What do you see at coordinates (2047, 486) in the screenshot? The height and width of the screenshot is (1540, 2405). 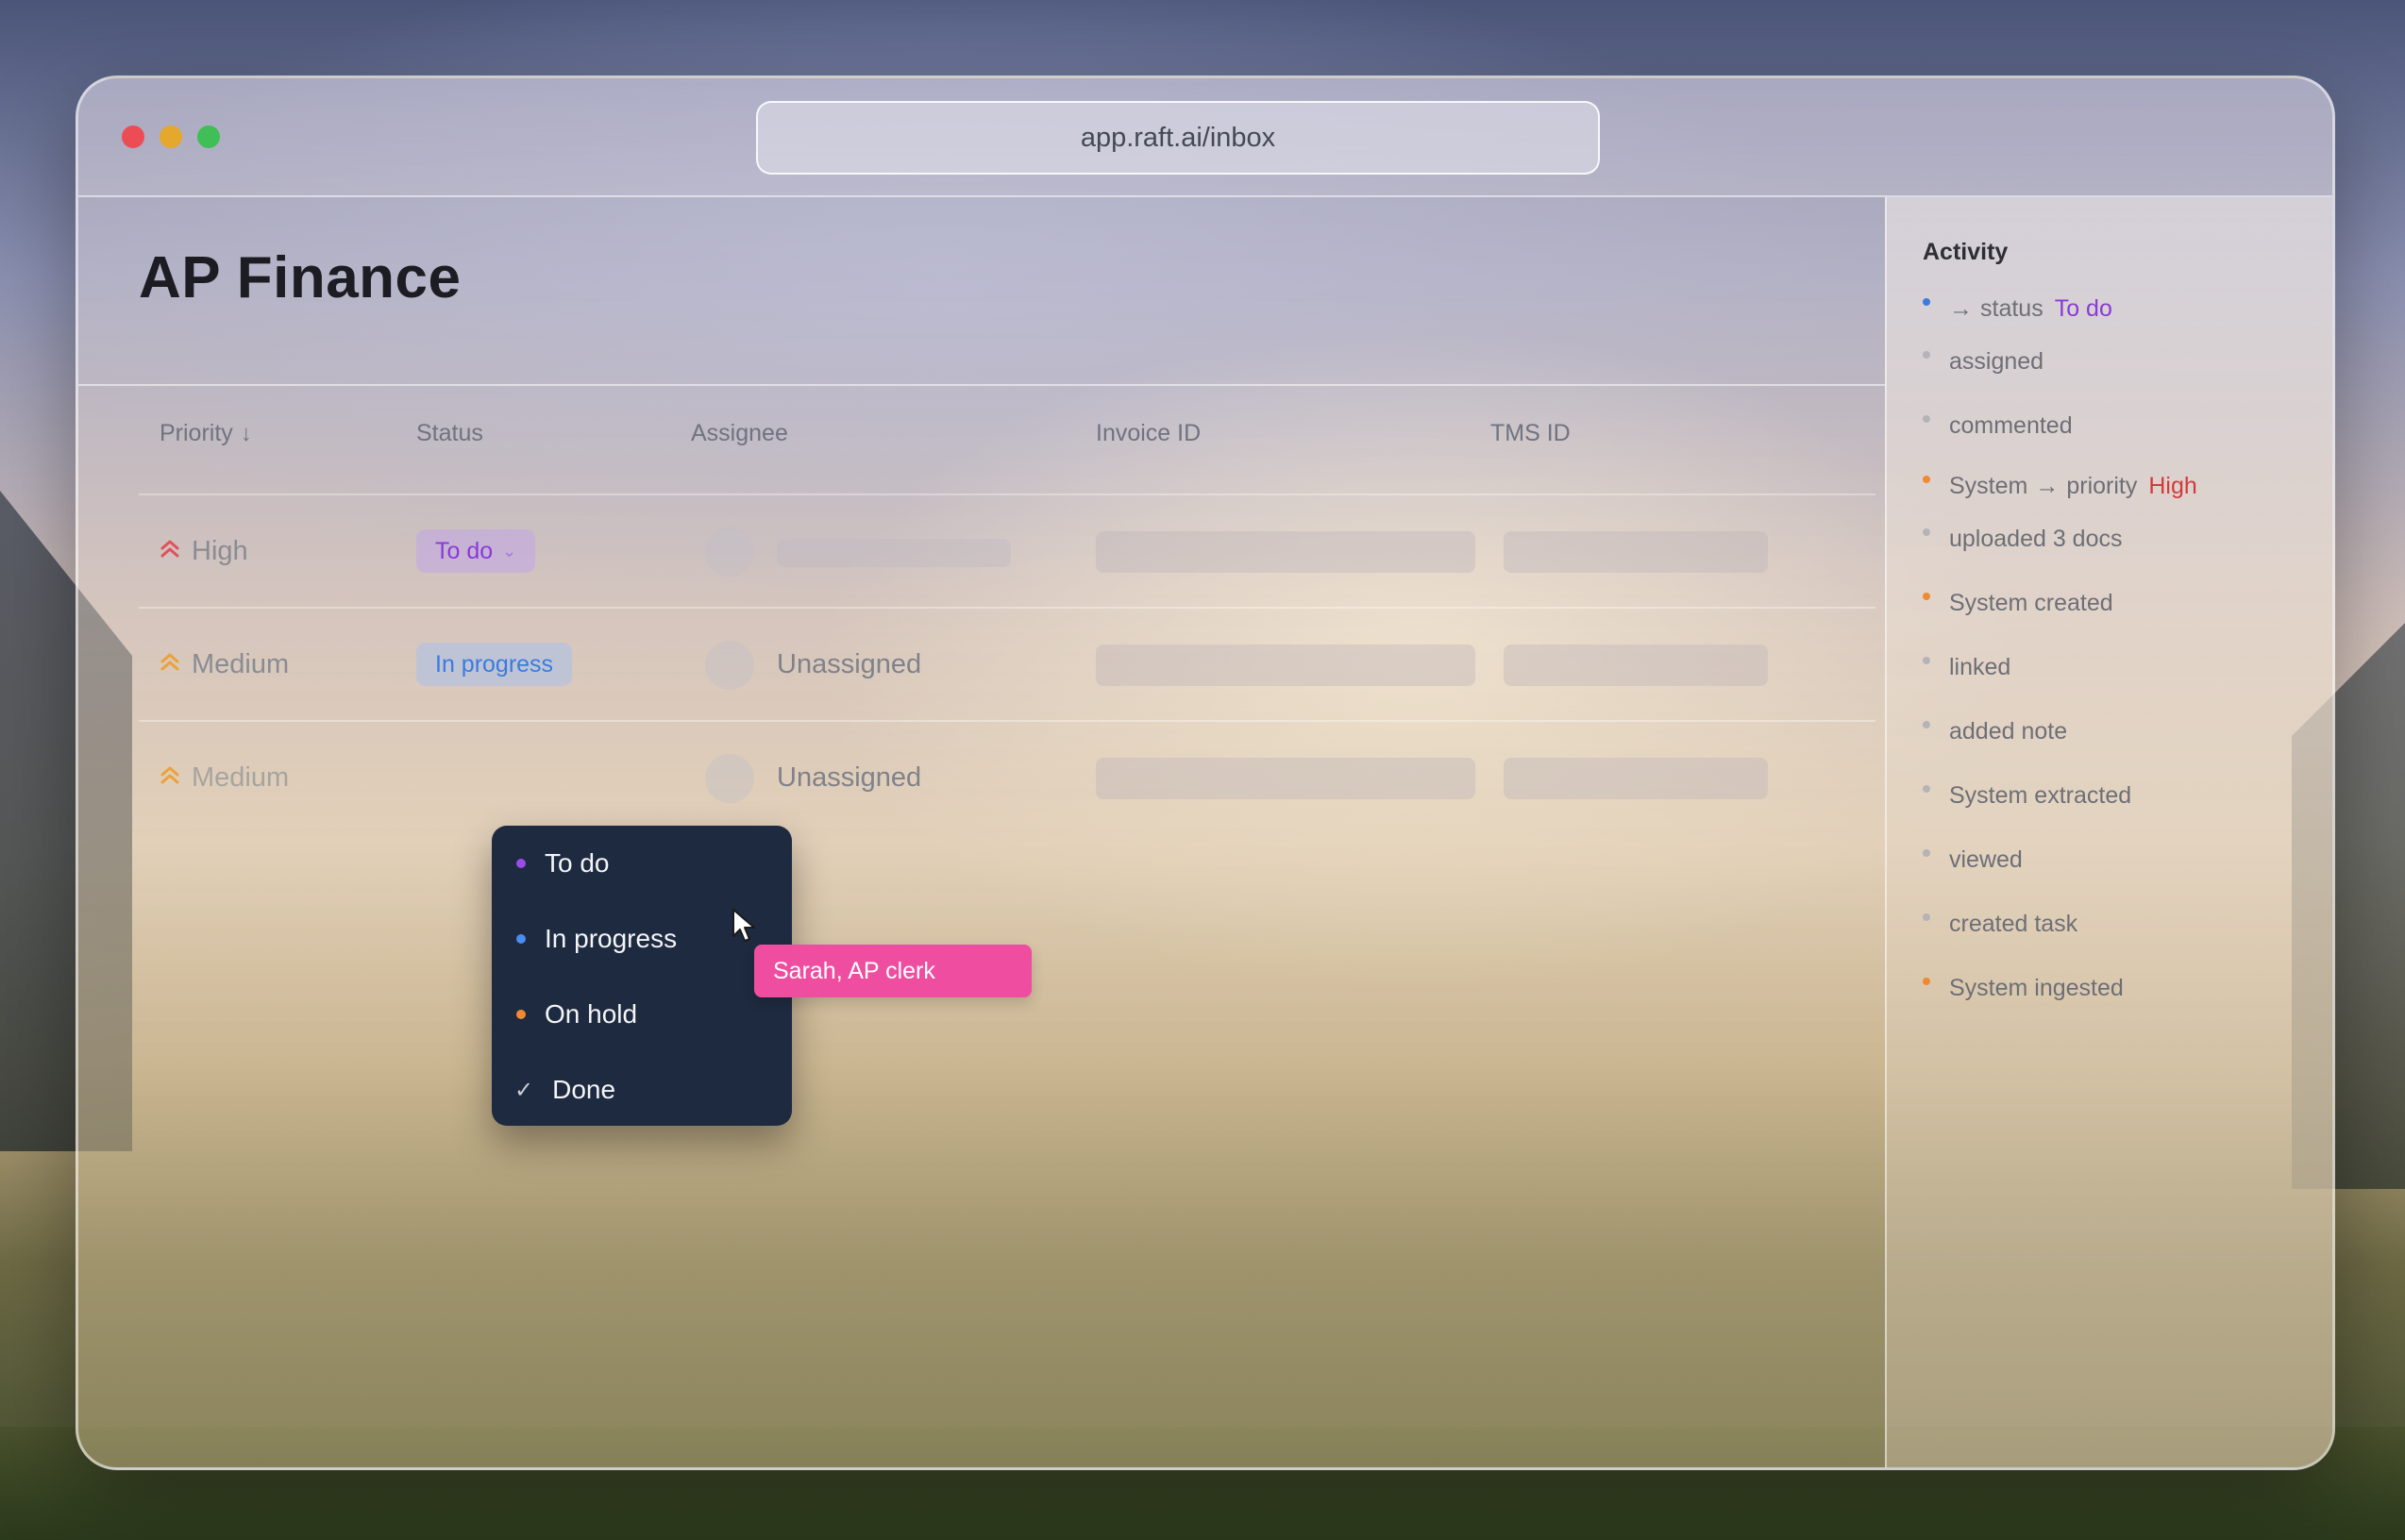 I see `arrow-right-icon: →` at bounding box center [2047, 486].